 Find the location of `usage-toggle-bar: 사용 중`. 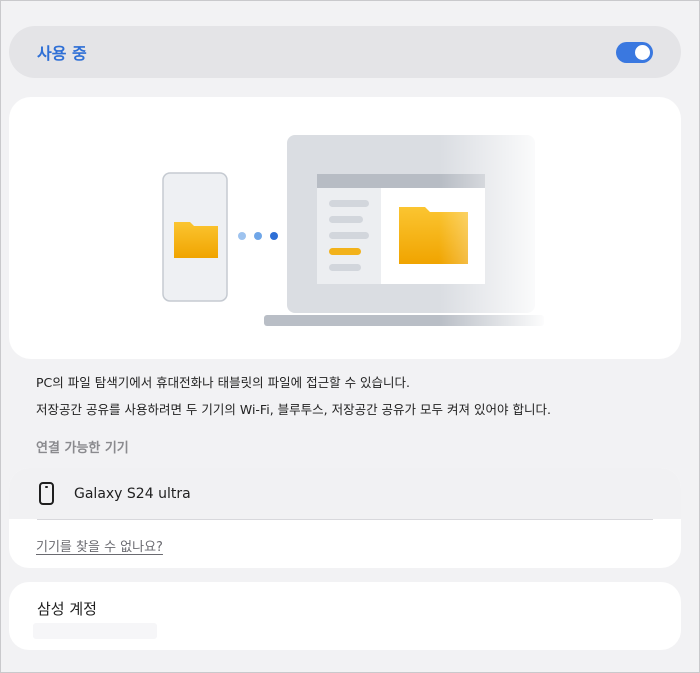

usage-toggle-bar: 사용 중 is located at coordinates (345, 52).